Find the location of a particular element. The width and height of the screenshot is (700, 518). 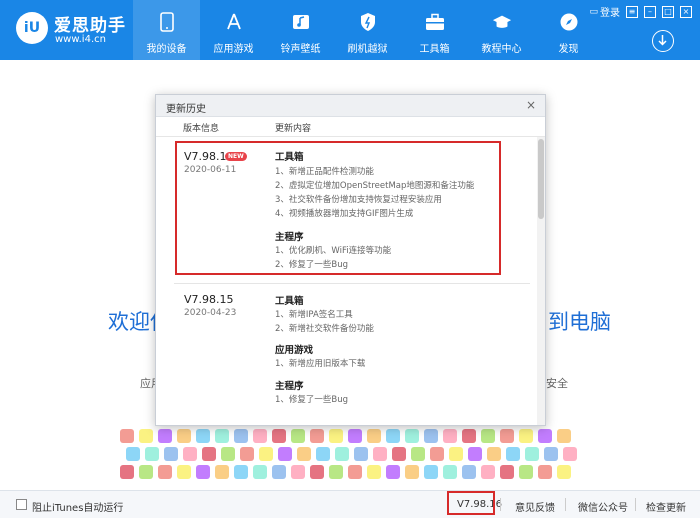

download-icon is located at coordinates (663, 41).